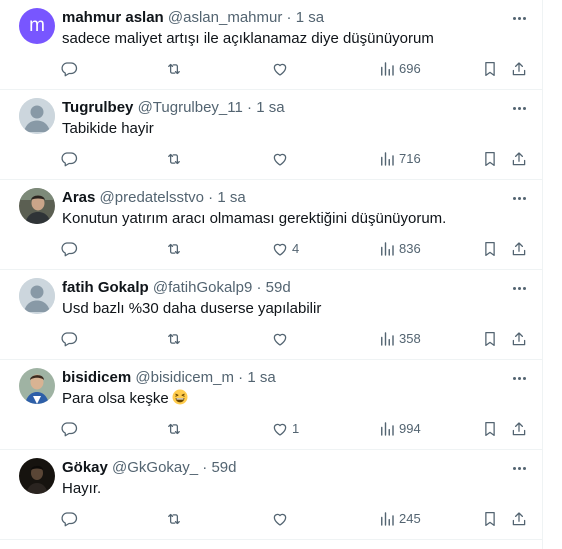  I want to click on like-count: 1, so click(296, 428).